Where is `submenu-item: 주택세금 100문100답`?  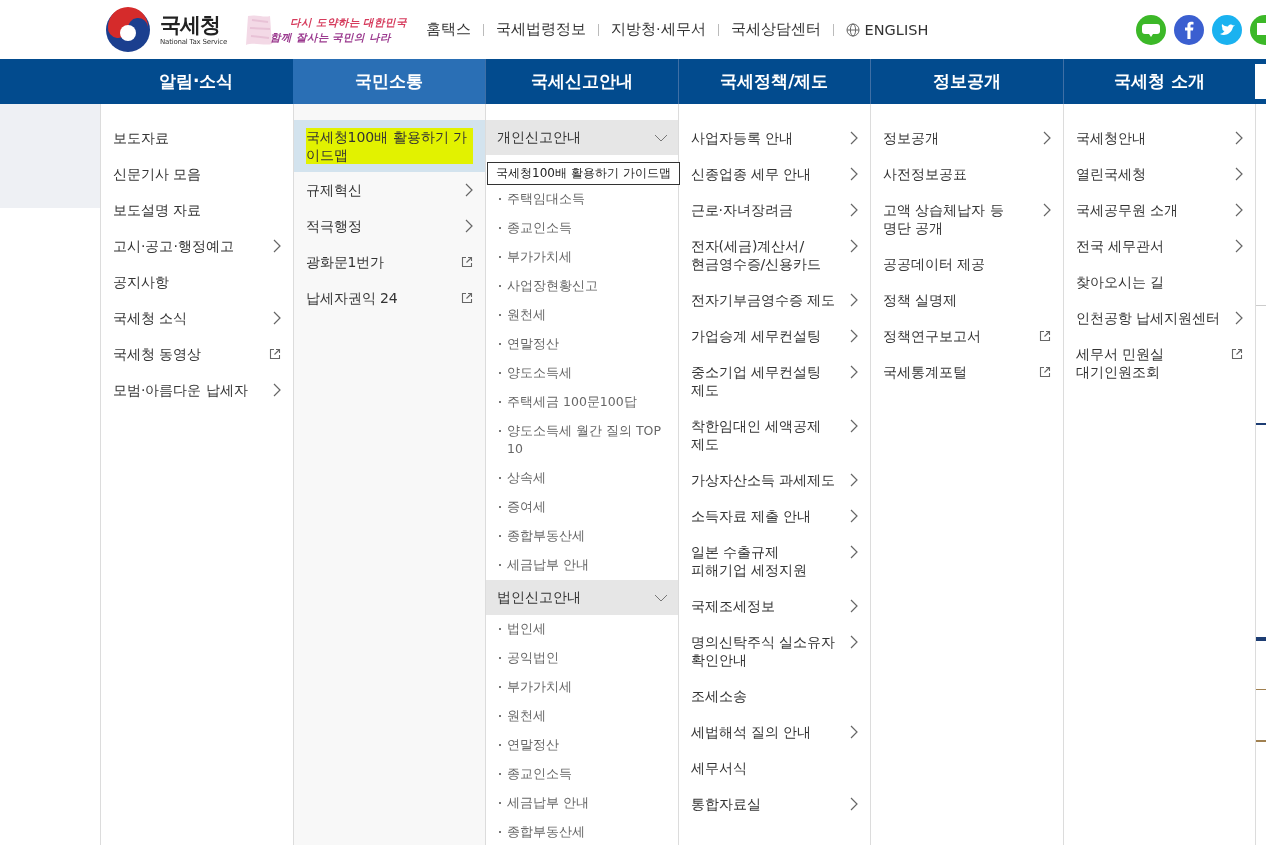 submenu-item: 주택세금 100문100답 is located at coordinates (582, 402).